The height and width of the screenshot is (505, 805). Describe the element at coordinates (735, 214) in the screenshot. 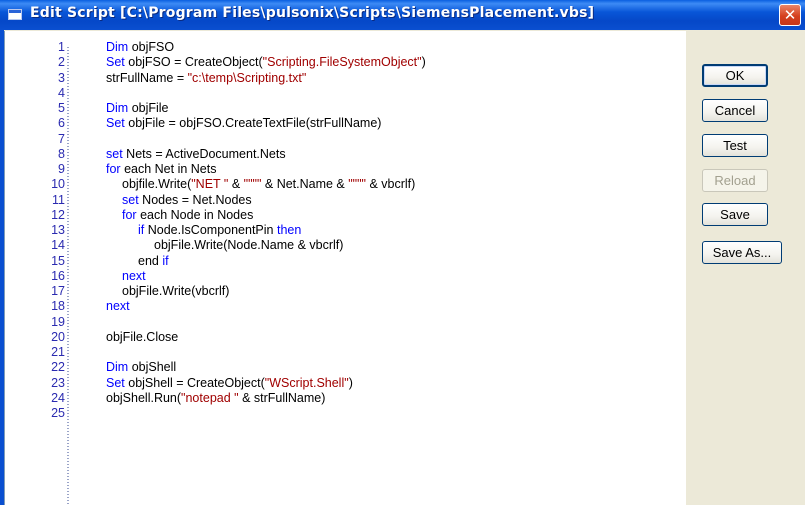

I see `save-button: Save` at that location.